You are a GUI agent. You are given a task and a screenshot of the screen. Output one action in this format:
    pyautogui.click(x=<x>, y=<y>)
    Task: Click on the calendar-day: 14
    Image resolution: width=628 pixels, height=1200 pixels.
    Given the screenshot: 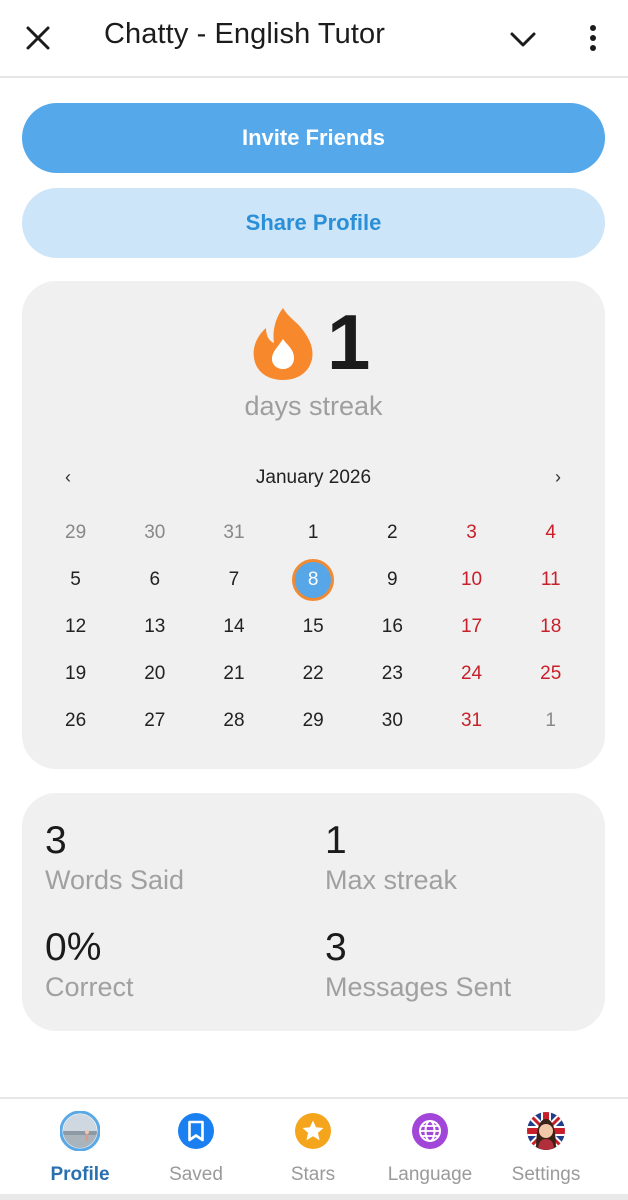 What is the action you would take?
    pyautogui.click(x=233, y=626)
    